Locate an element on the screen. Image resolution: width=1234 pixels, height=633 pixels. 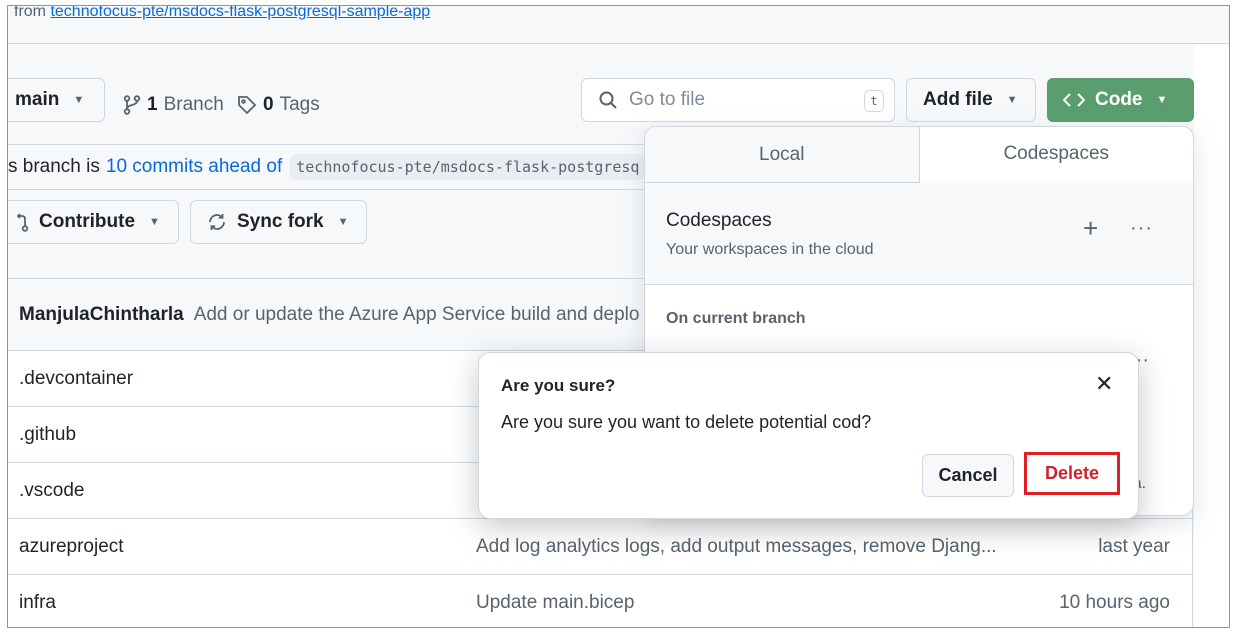
contribute-button: Contribute ▼ is located at coordinates (93, 222).